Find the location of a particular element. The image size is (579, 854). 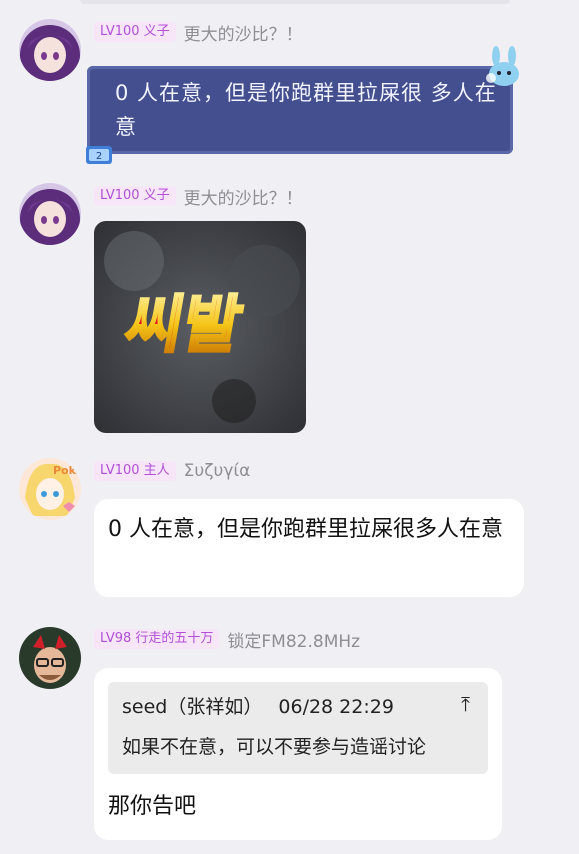

quote-text: 如果不在意，可以不要参与造谣讨论 is located at coordinates (274, 747).